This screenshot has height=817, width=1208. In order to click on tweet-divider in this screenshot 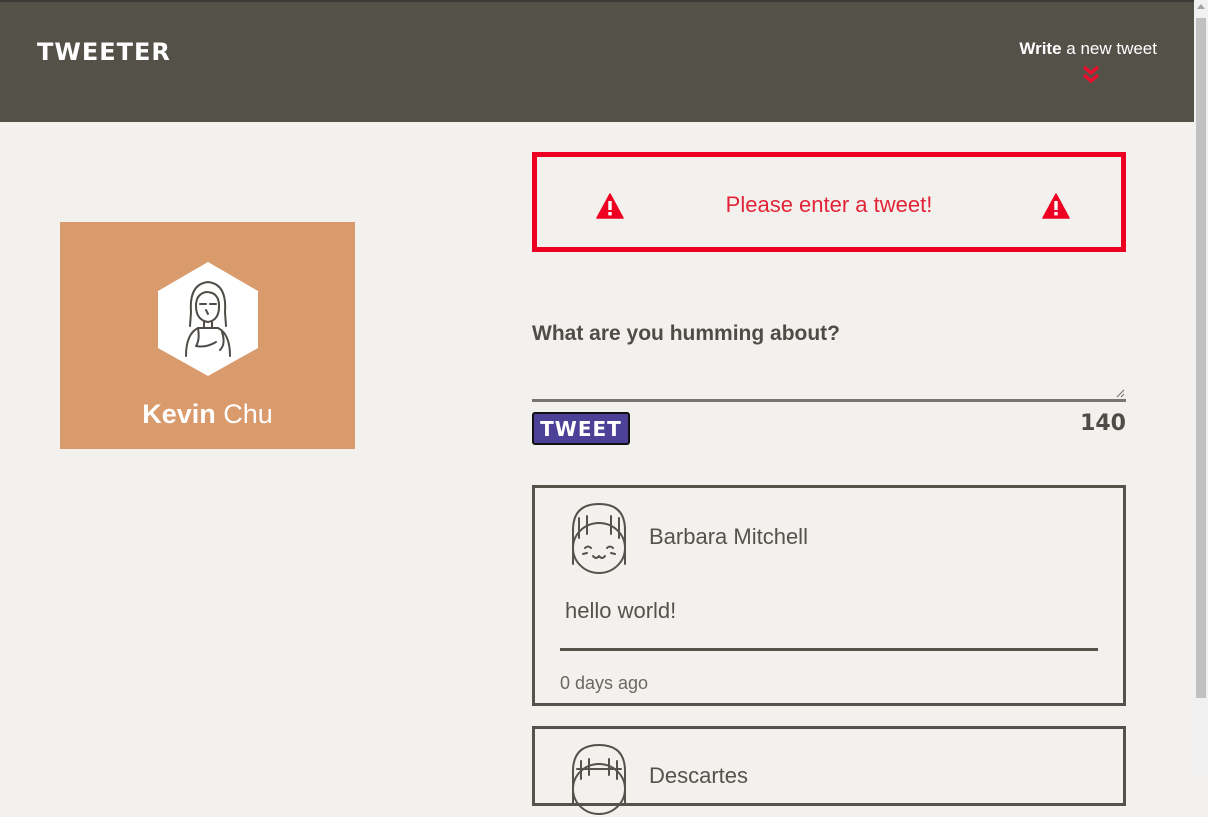, I will do `click(829, 649)`.